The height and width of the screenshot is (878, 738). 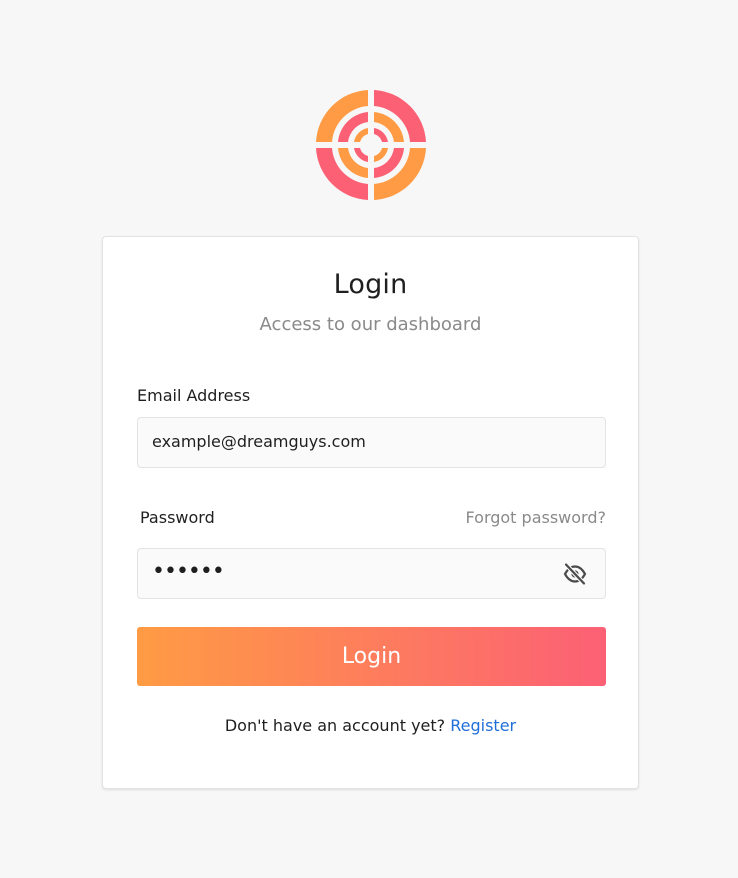 What do you see at coordinates (371, 145) in the screenshot?
I see `target-logo-icon` at bounding box center [371, 145].